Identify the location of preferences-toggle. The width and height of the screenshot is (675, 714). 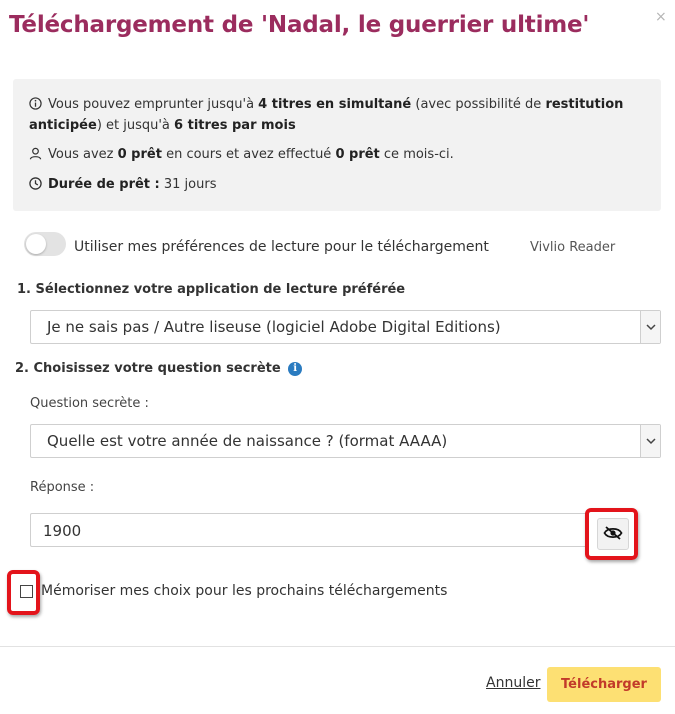
(45, 244).